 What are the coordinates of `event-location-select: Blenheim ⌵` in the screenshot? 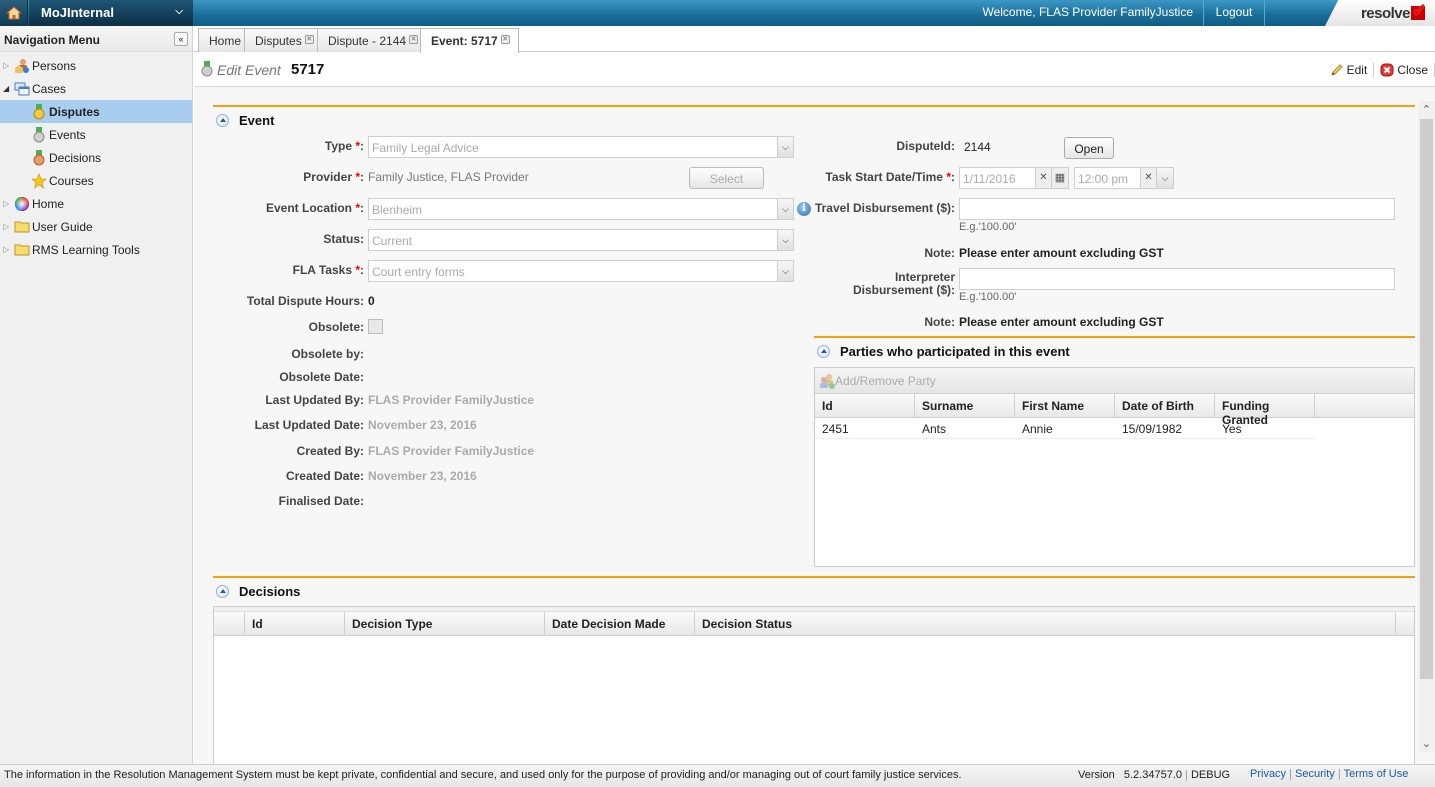 It's located at (581, 209).